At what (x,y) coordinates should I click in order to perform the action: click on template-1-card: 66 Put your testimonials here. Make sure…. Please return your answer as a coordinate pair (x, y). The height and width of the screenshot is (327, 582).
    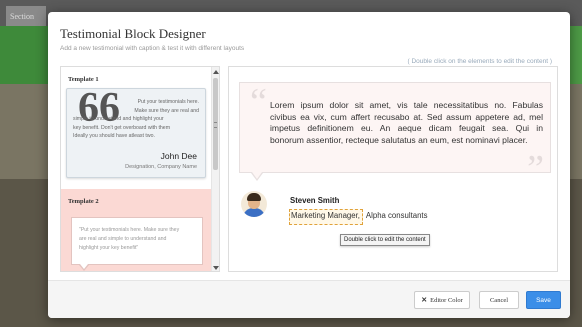
    Looking at the image, I should click on (136, 132).